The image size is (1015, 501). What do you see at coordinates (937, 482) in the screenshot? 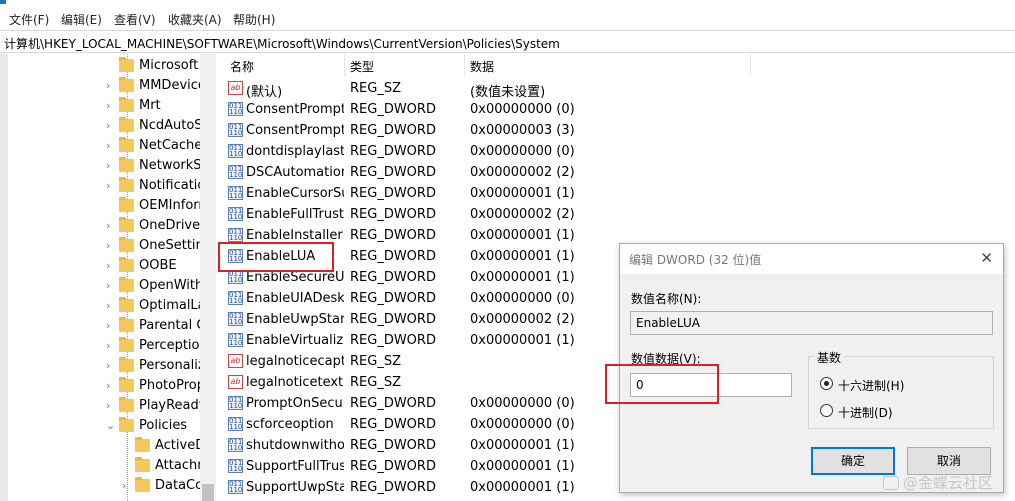
I see `watermark: @金蝶云社区` at bounding box center [937, 482].